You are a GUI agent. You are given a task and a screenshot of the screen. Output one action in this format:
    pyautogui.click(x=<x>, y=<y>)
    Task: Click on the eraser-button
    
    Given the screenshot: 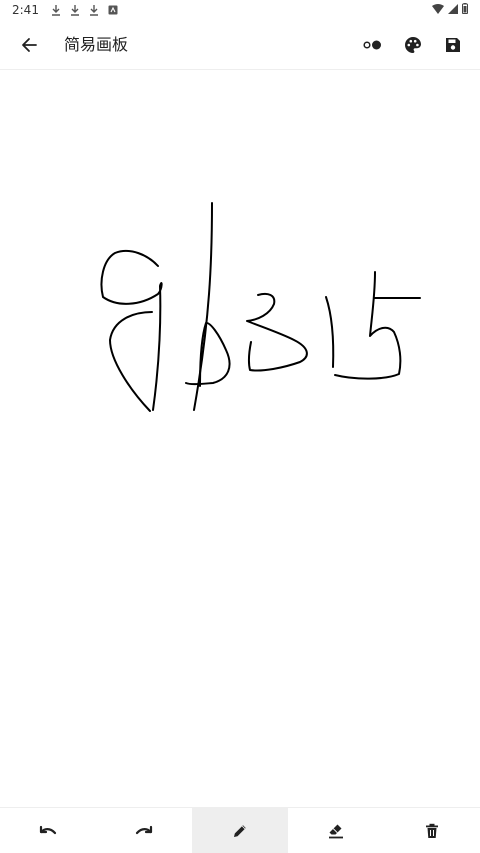 What is the action you would take?
    pyautogui.click(x=336, y=830)
    